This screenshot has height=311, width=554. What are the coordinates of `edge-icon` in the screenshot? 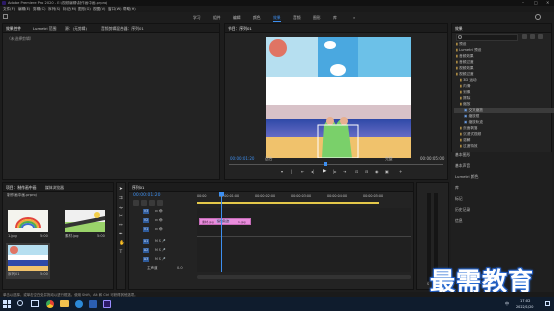 It's located at (79, 304).